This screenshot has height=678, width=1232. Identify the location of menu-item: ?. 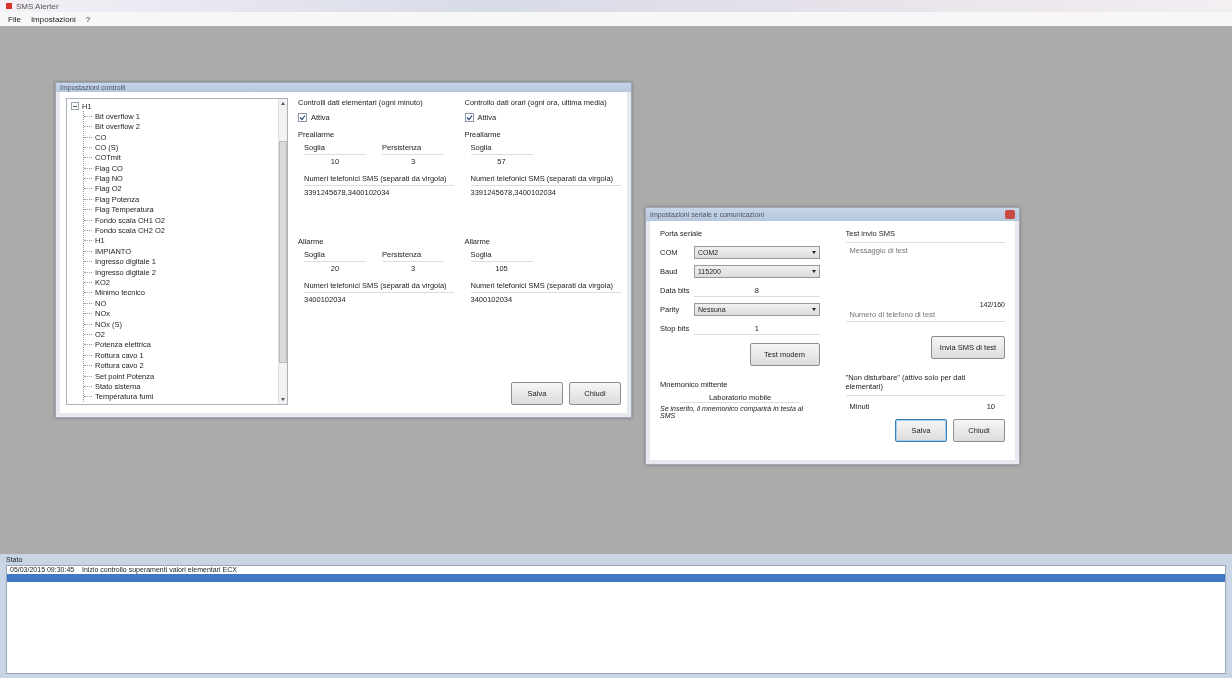
(88, 19).